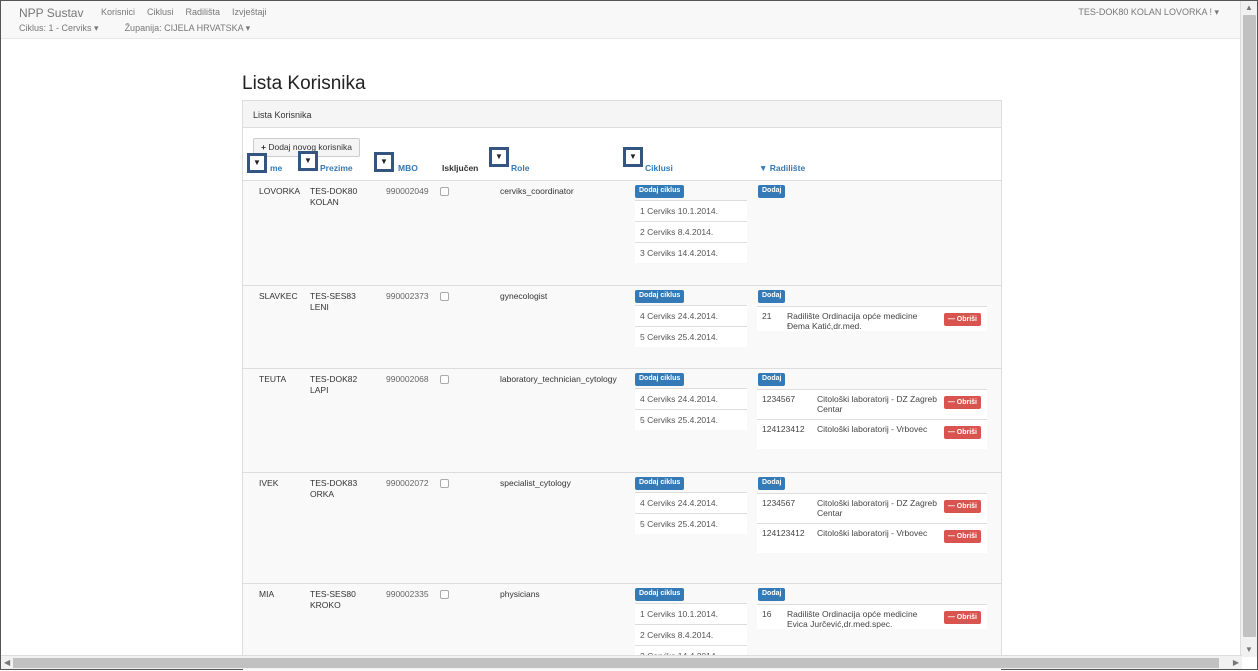  I want to click on role-filter-icon: ▼, so click(499, 157).